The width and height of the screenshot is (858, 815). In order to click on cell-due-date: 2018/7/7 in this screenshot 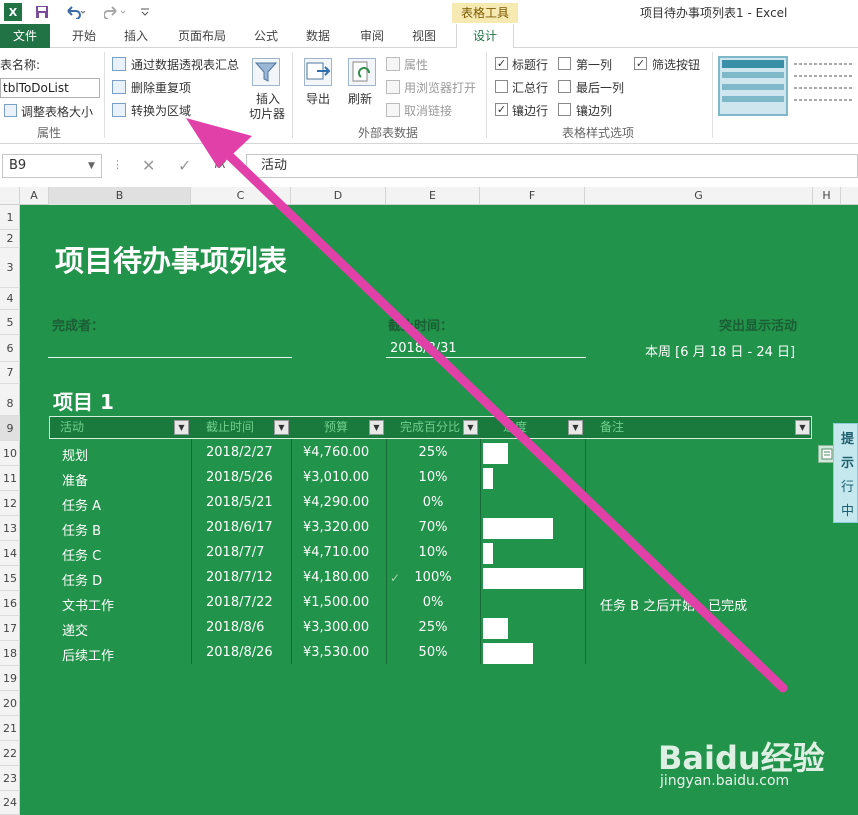, I will do `click(235, 552)`.